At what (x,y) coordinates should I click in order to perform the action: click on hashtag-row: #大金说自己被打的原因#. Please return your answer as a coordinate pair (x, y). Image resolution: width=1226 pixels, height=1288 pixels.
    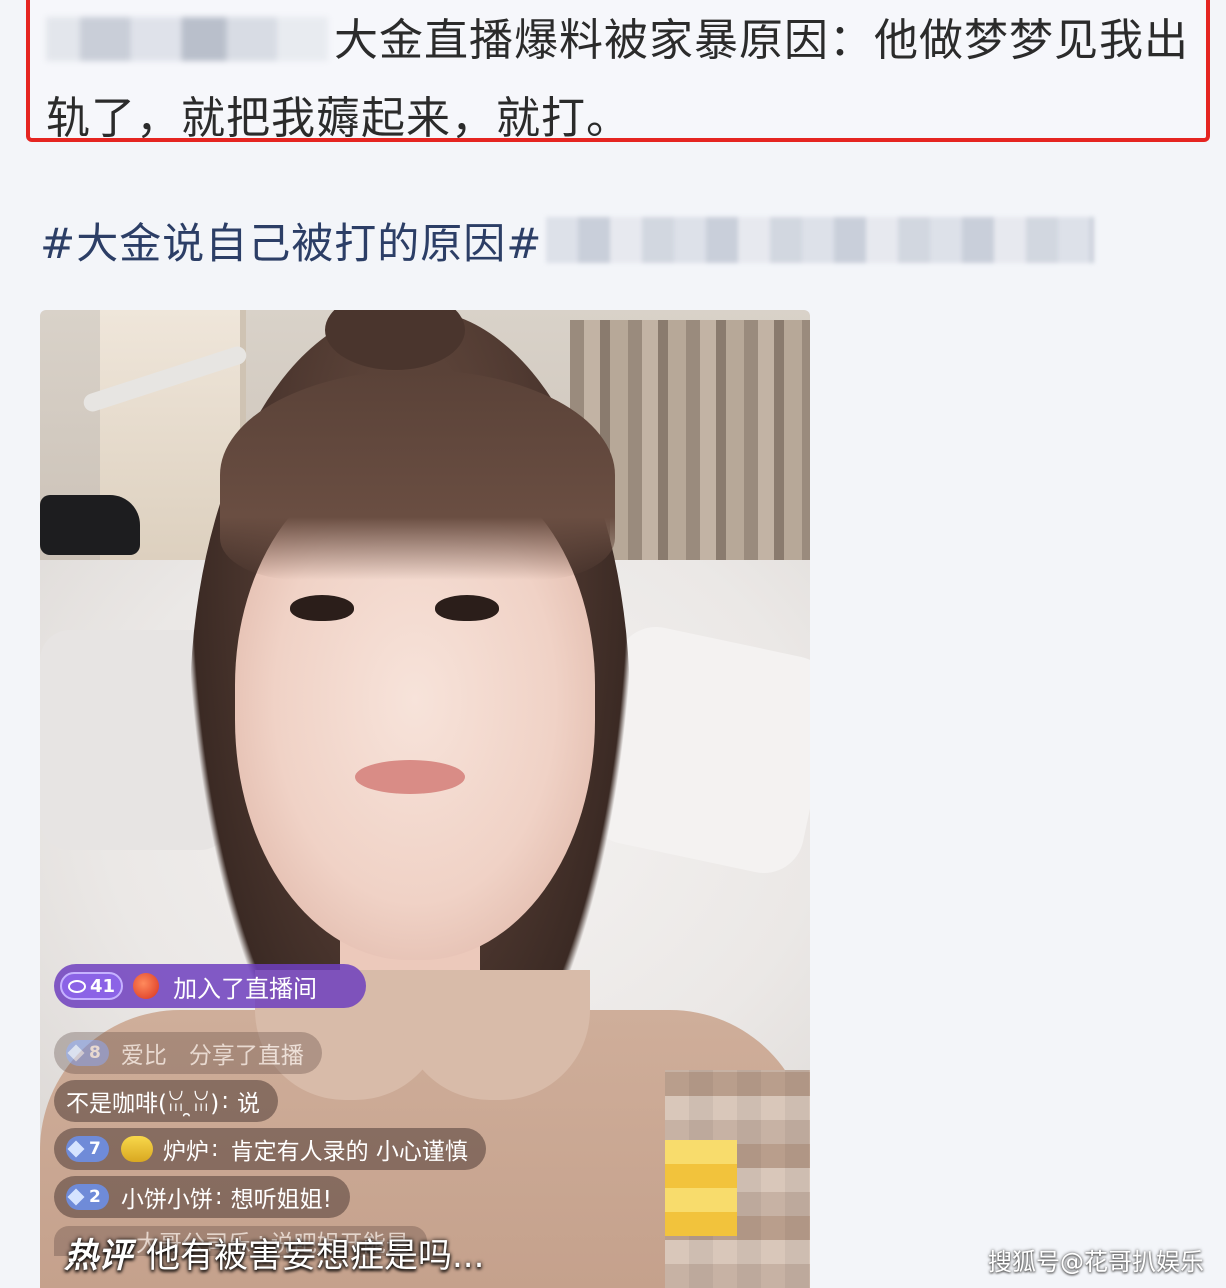
    Looking at the image, I should click on (567, 240).